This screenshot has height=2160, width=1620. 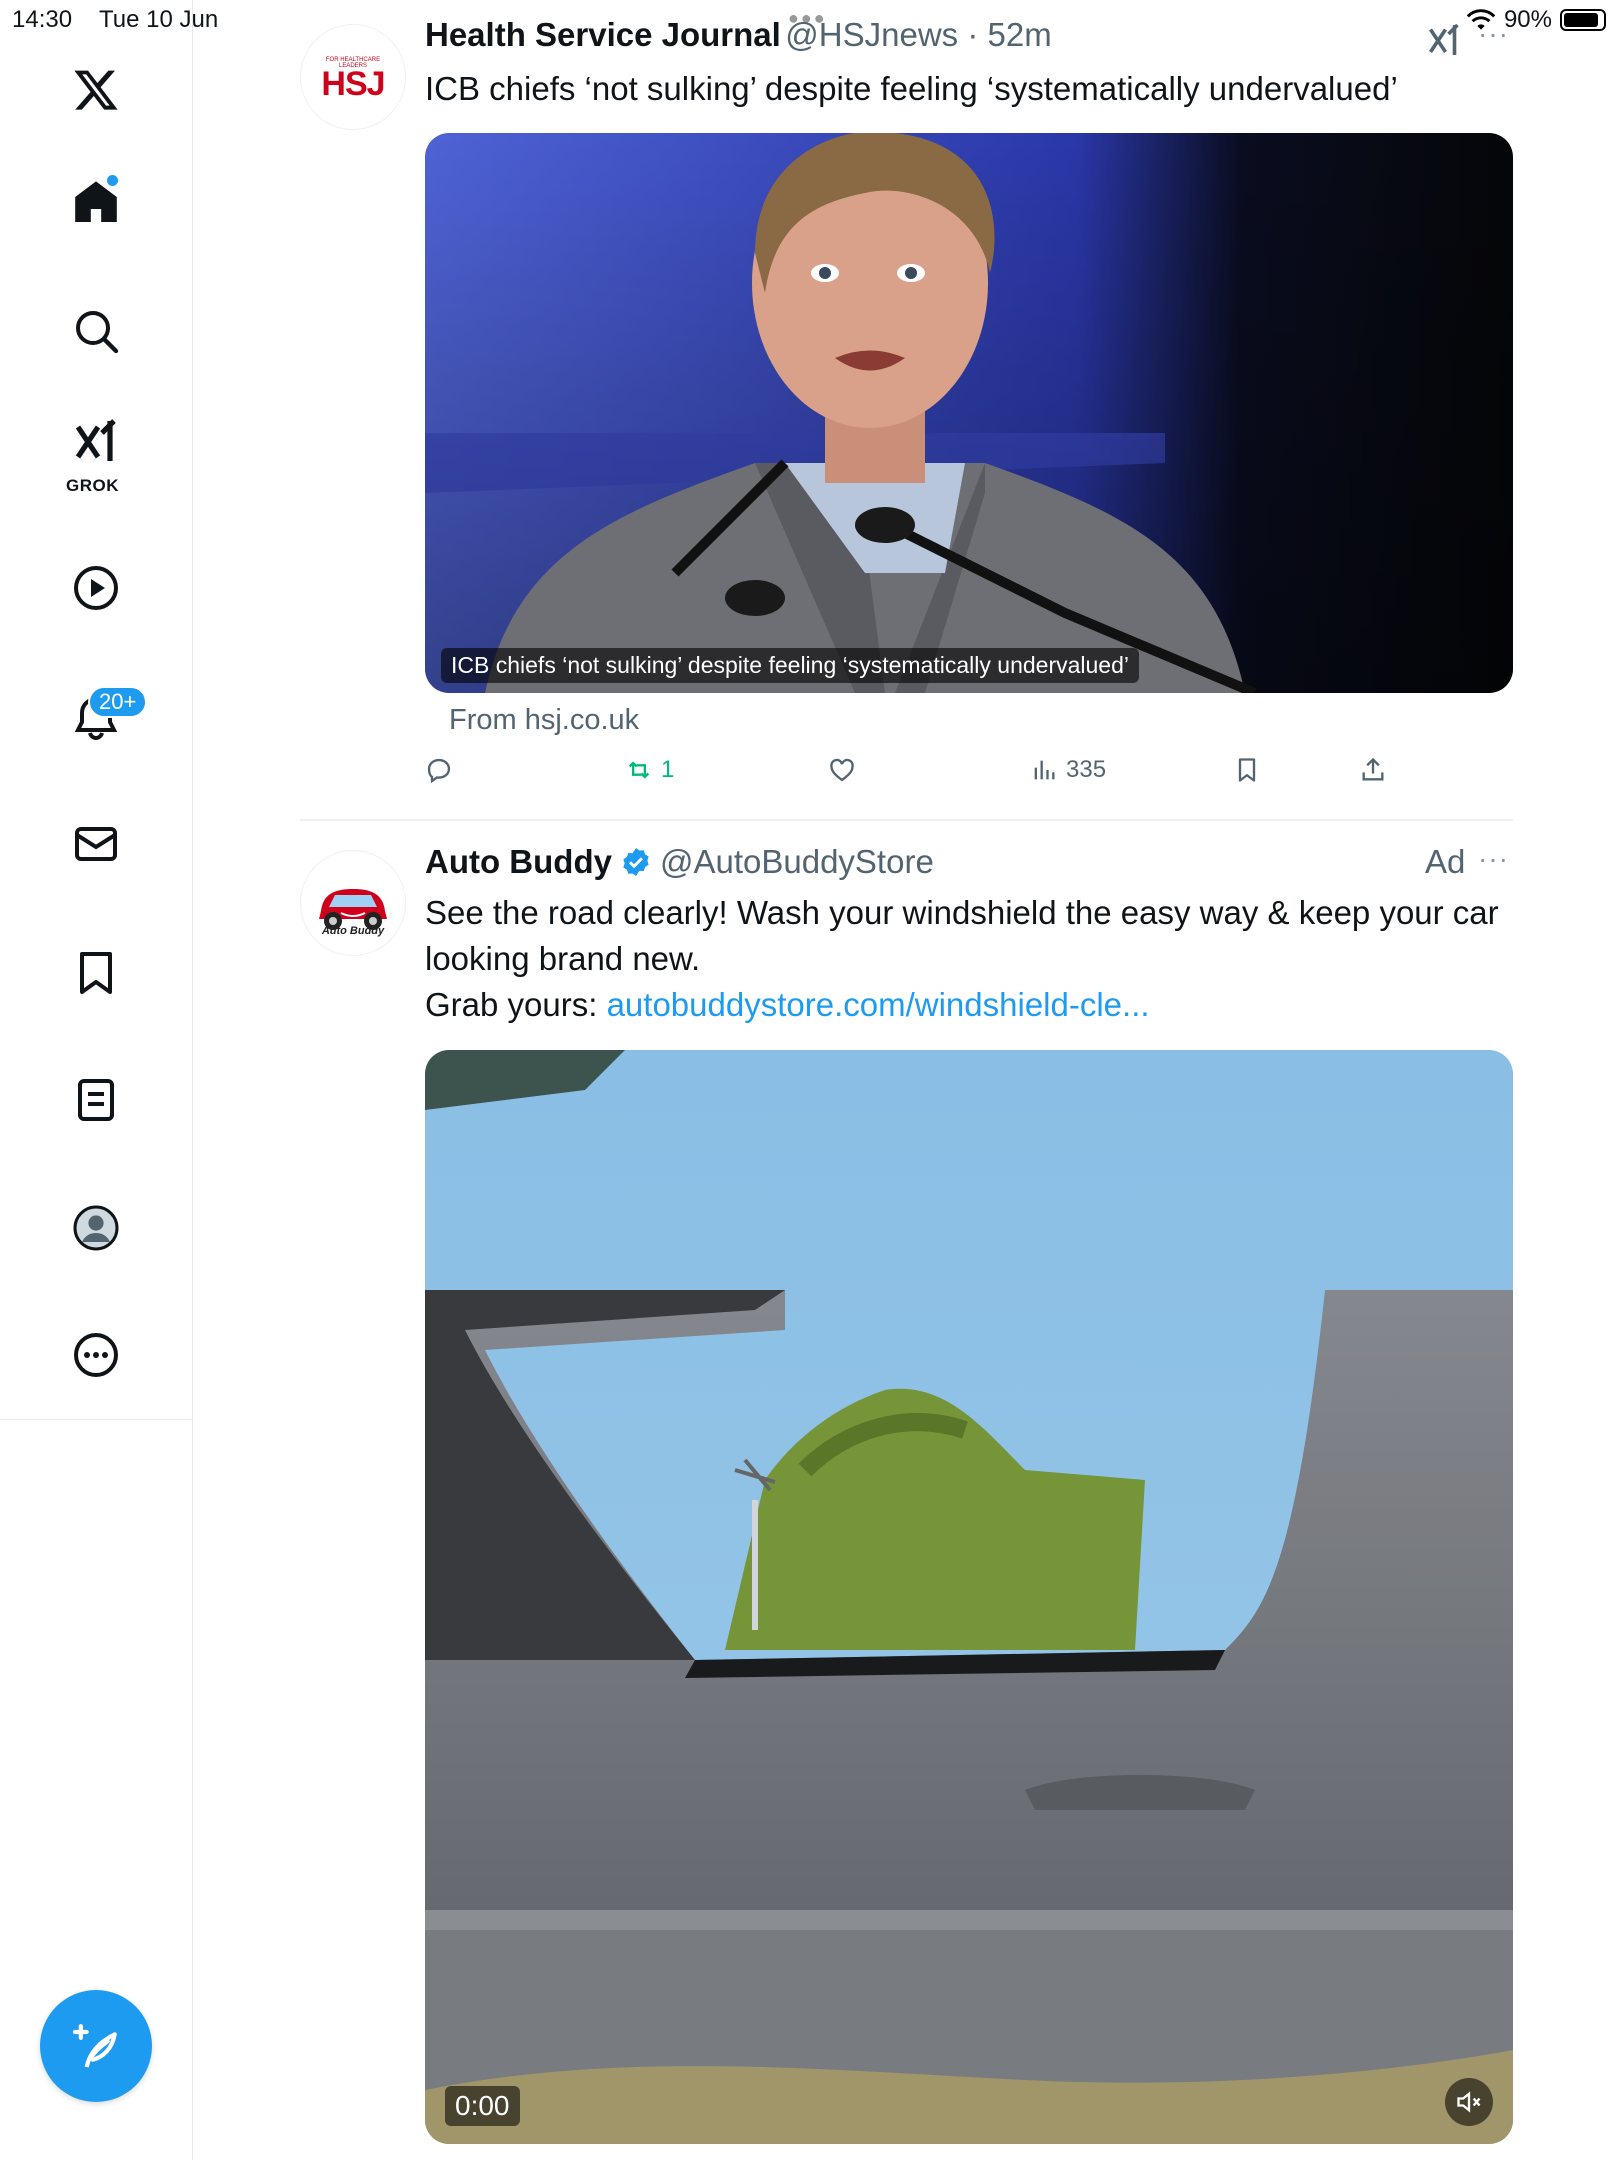 I want to click on retweet-count: 1, so click(x=668, y=769).